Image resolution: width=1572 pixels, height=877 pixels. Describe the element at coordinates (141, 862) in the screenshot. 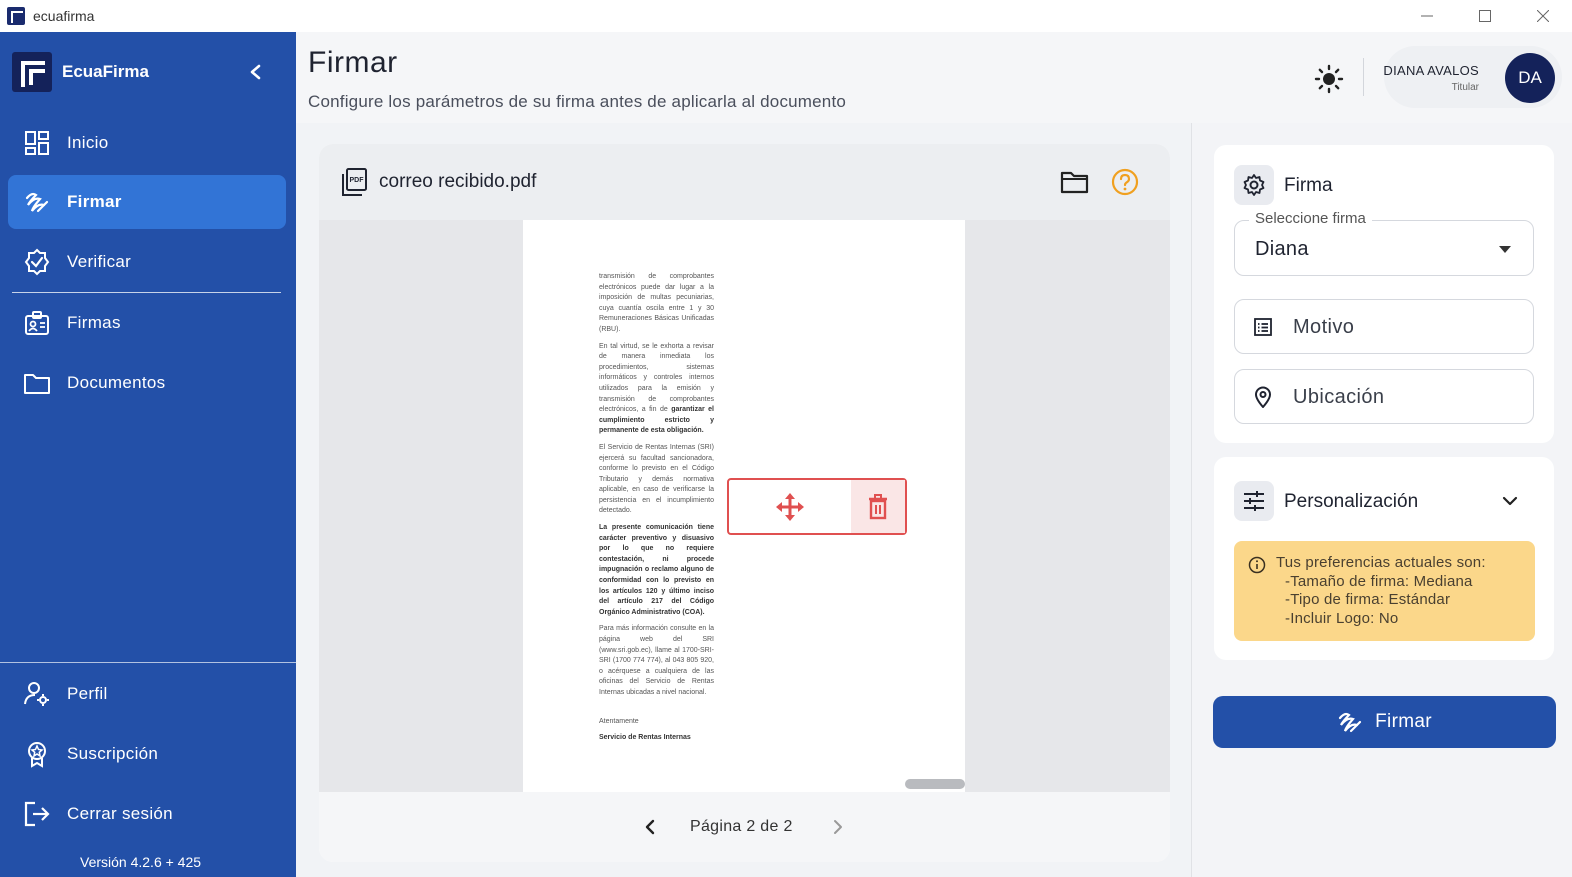

I see `app-version: Versión 4.2.6 + 425` at that location.